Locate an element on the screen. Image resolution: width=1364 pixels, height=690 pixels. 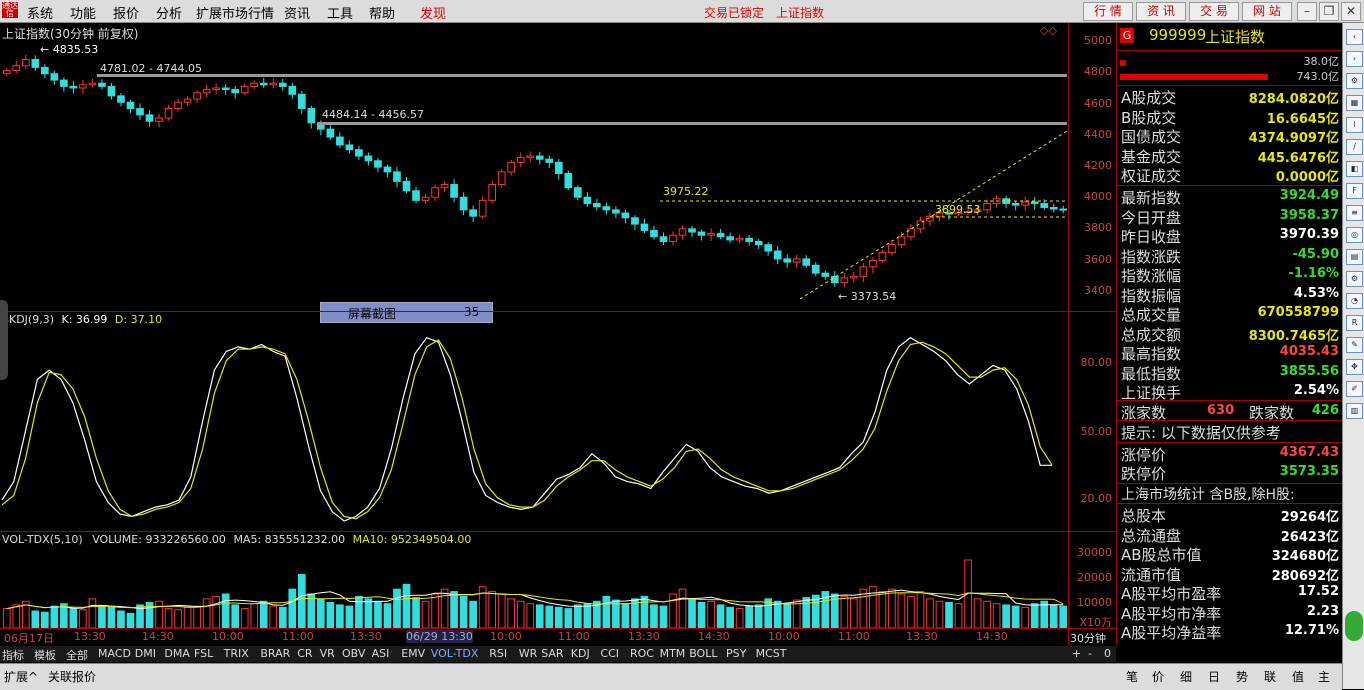
indicator-tab: MACD is located at coordinates (114, 653).